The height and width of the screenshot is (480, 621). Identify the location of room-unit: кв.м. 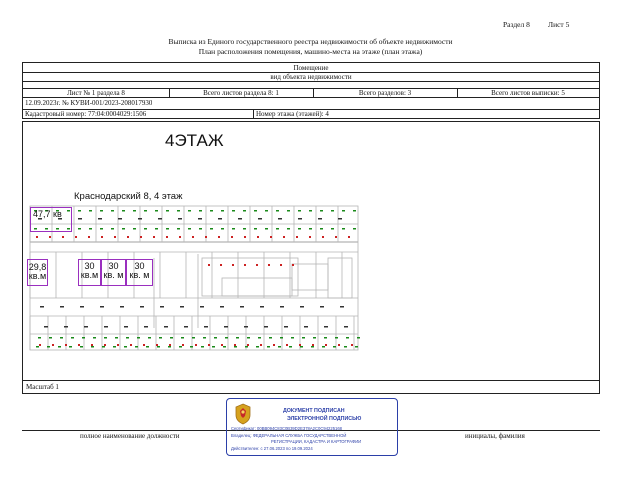
(89, 275).